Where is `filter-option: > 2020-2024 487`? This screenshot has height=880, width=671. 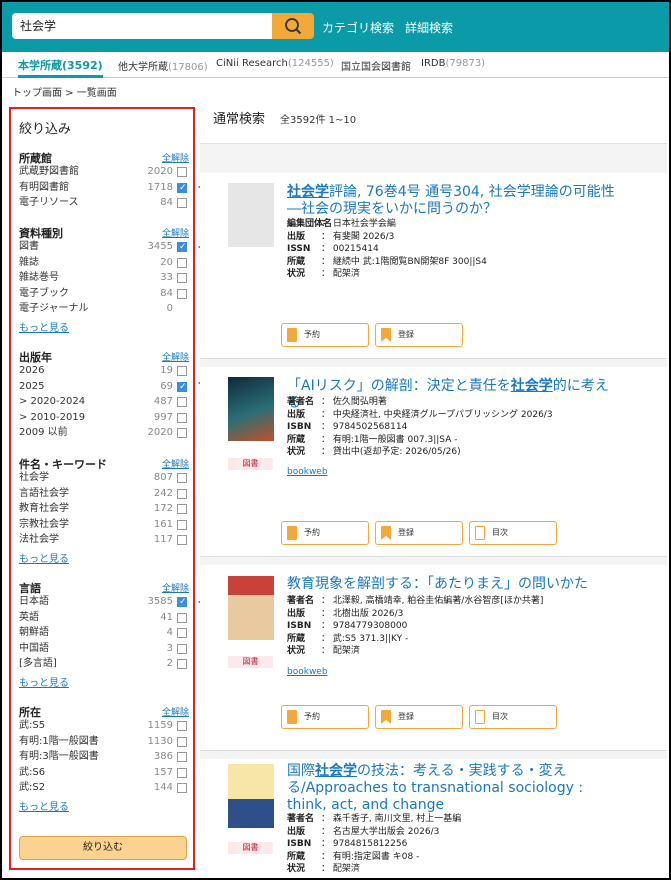 filter-option: > 2020-2024 487 is located at coordinates (103, 402).